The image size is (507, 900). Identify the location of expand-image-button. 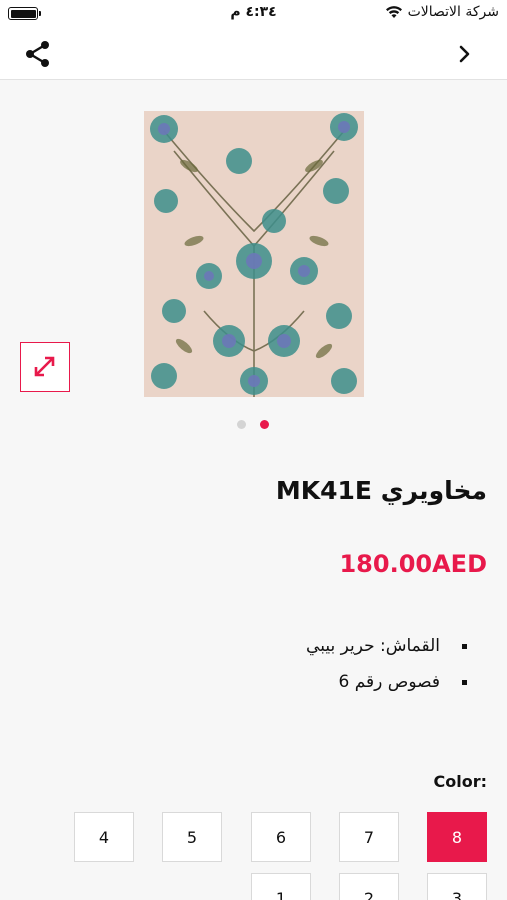
(45, 367).